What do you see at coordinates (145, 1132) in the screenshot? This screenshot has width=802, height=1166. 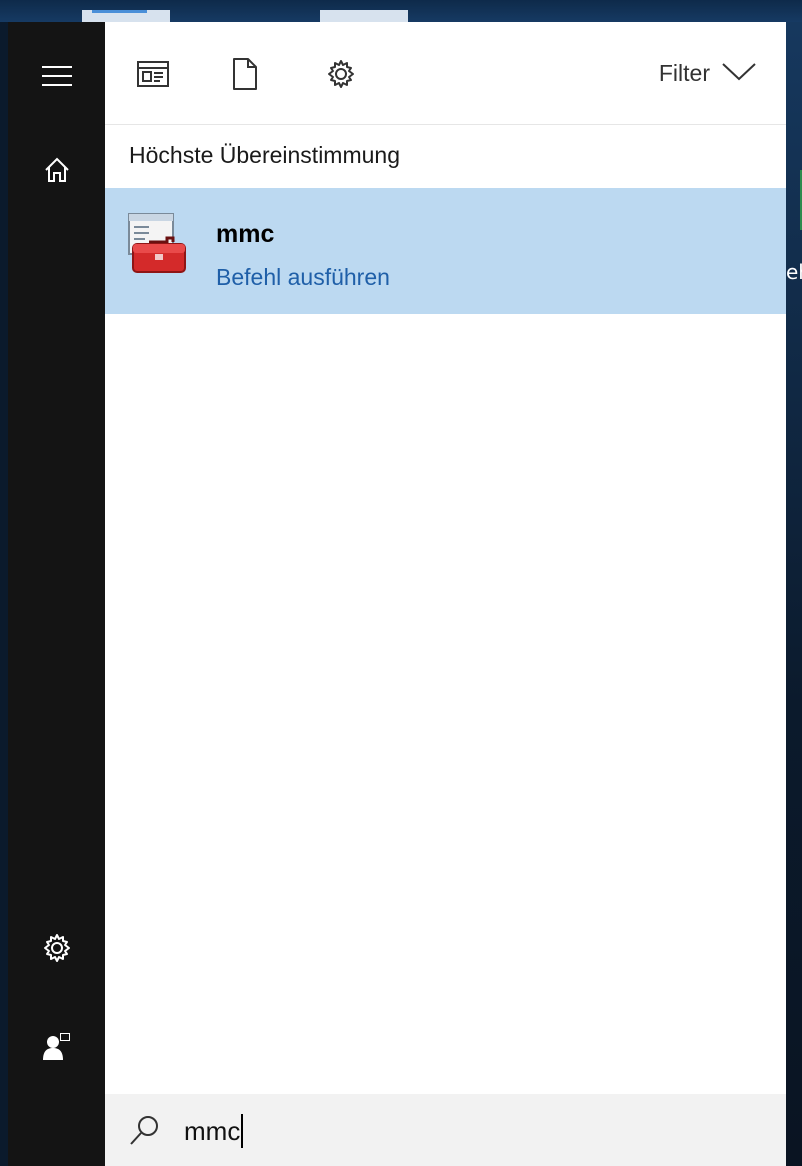 I see `search-icon` at bounding box center [145, 1132].